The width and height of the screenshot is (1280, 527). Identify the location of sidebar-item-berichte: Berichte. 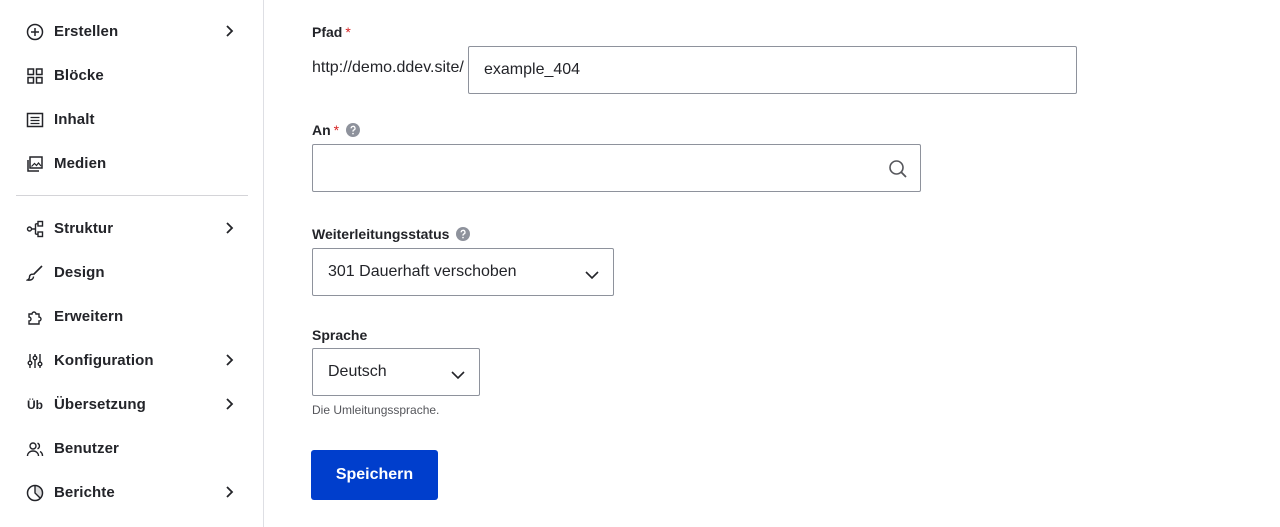
(132, 492).